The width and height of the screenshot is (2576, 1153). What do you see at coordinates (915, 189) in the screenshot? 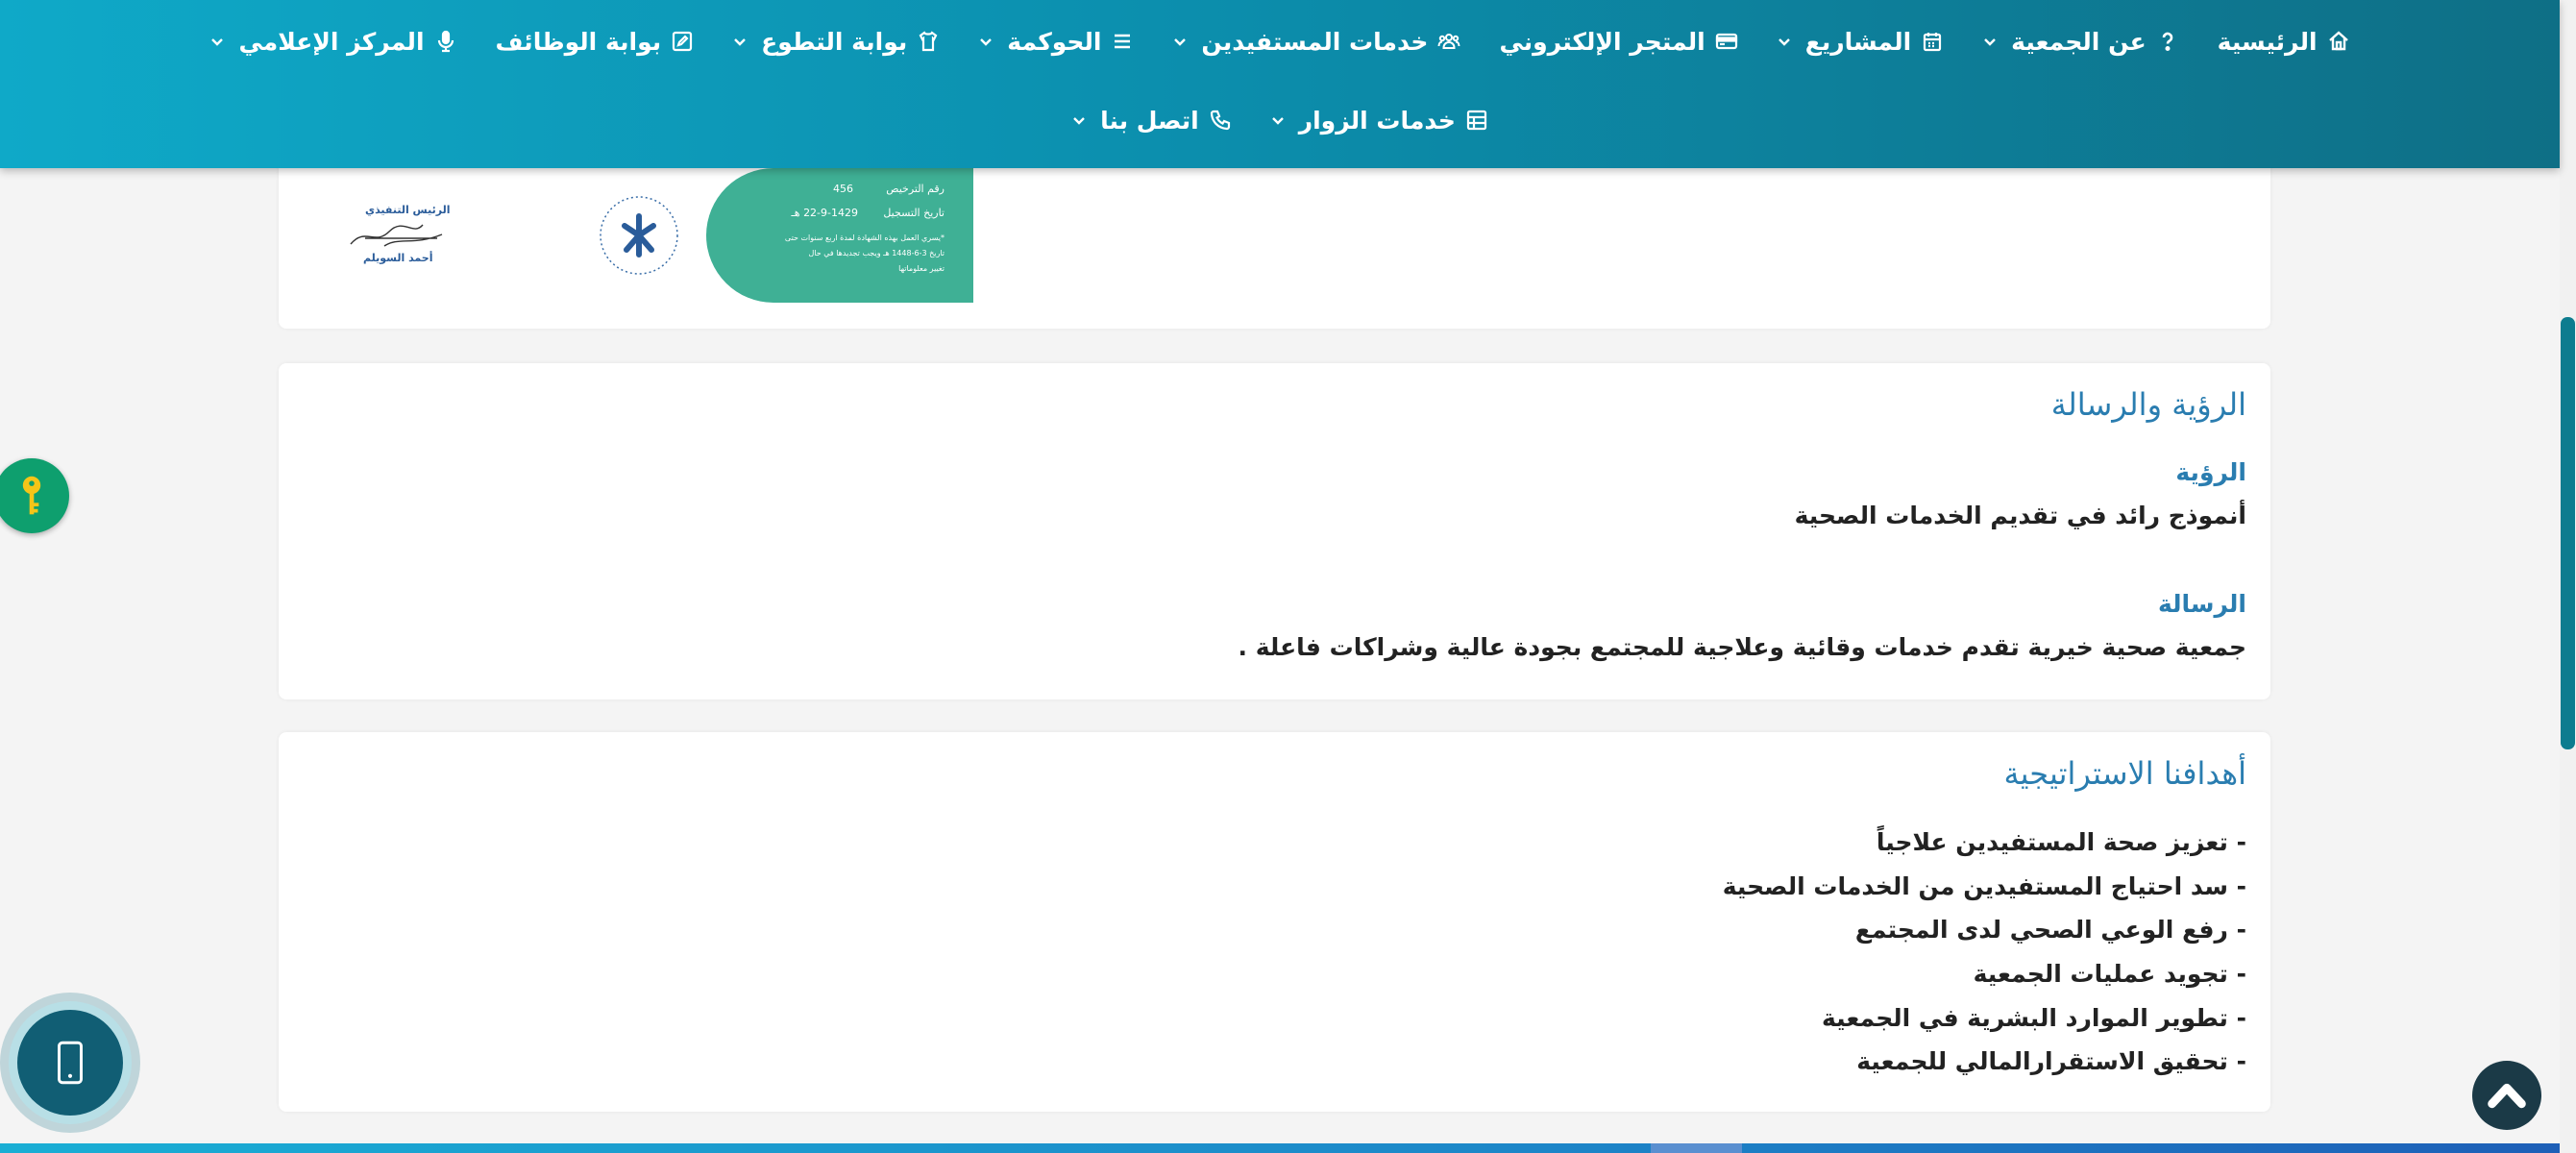
I see `reg-no-label: رقم الترخيص` at bounding box center [915, 189].